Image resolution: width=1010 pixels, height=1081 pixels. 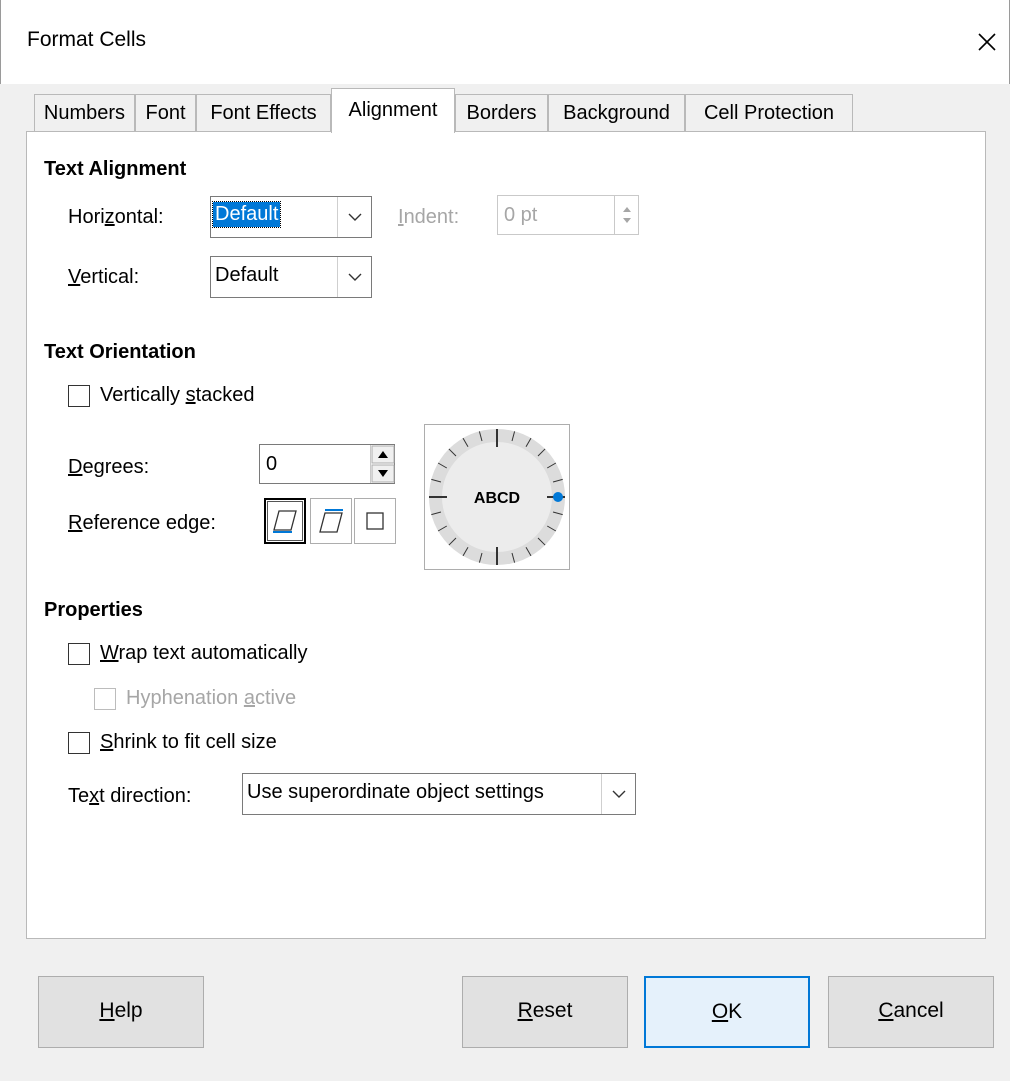 I want to click on horizontal-select: Default, so click(x=291, y=217).